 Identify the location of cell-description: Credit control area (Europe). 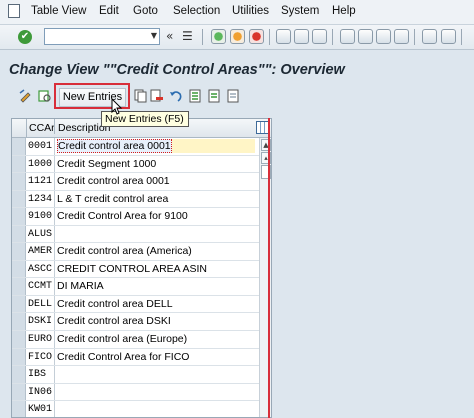
(154, 339).